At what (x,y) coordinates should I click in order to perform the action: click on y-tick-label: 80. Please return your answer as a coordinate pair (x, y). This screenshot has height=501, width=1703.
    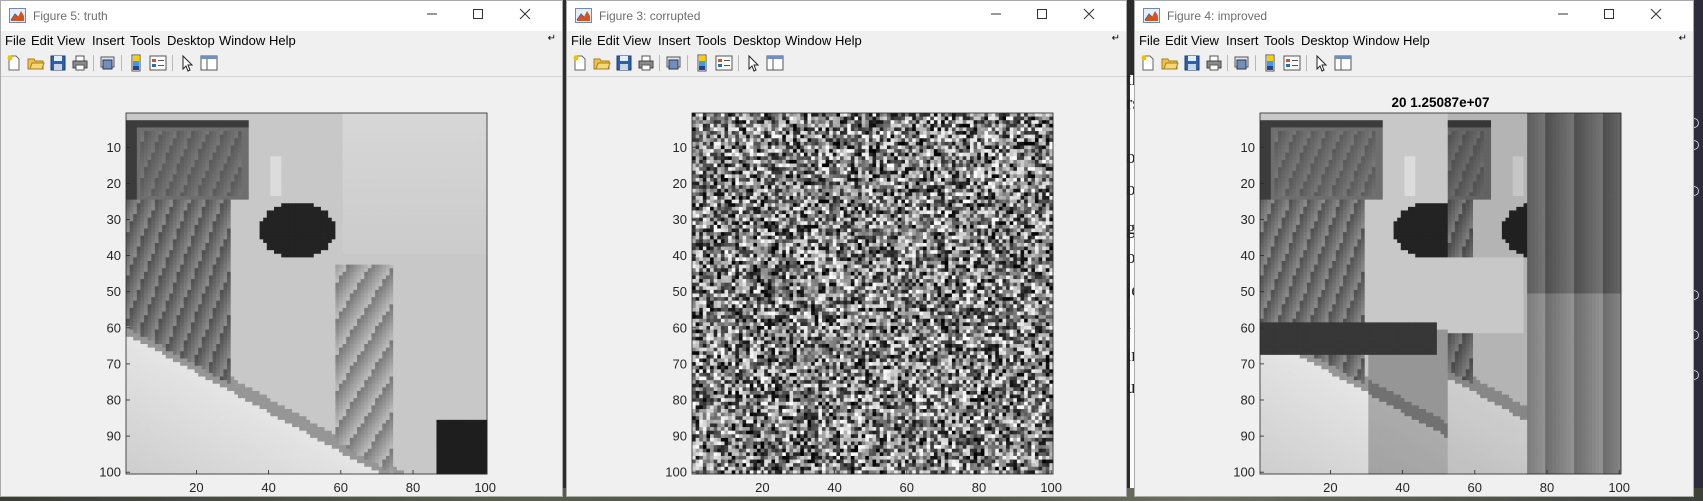
    Looking at the image, I should click on (114, 399).